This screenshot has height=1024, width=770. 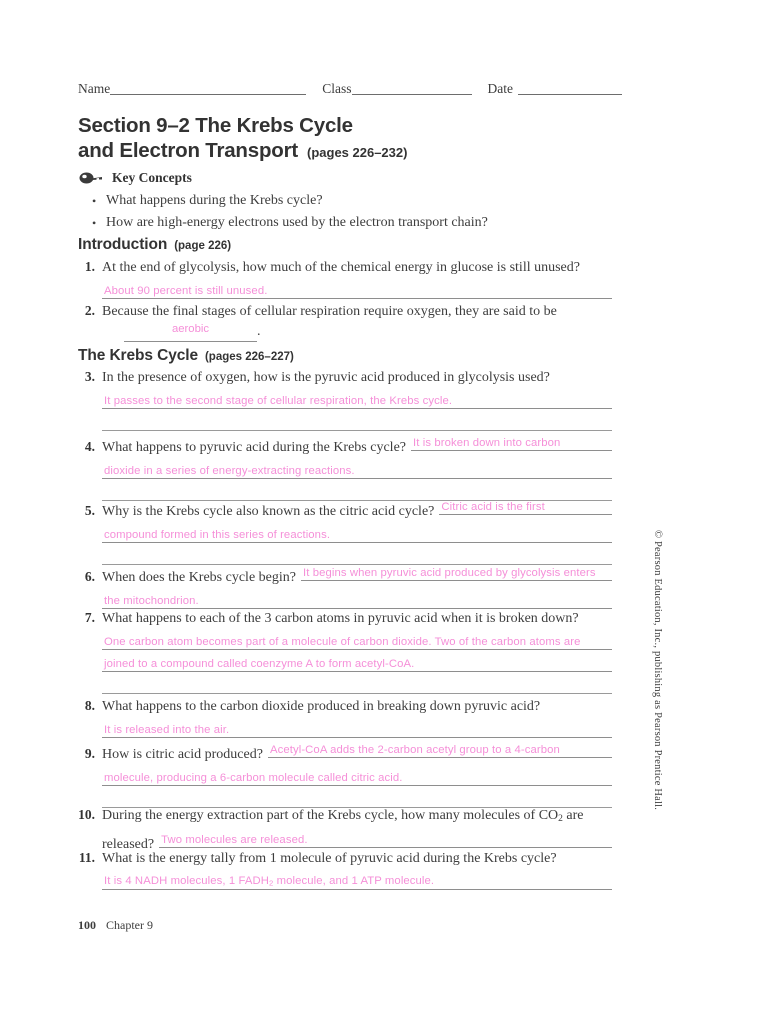 What do you see at coordinates (385, 839) in the screenshot?
I see `inline-answer-line: Two molecules are released.` at bounding box center [385, 839].